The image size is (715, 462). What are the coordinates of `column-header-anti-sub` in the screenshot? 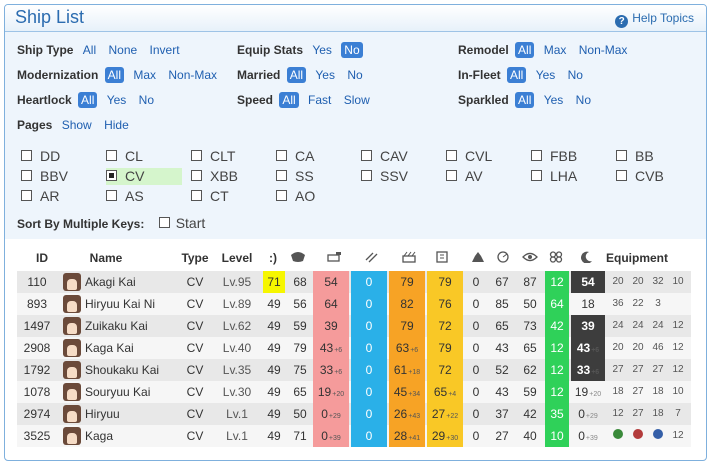 It's located at (503, 257).